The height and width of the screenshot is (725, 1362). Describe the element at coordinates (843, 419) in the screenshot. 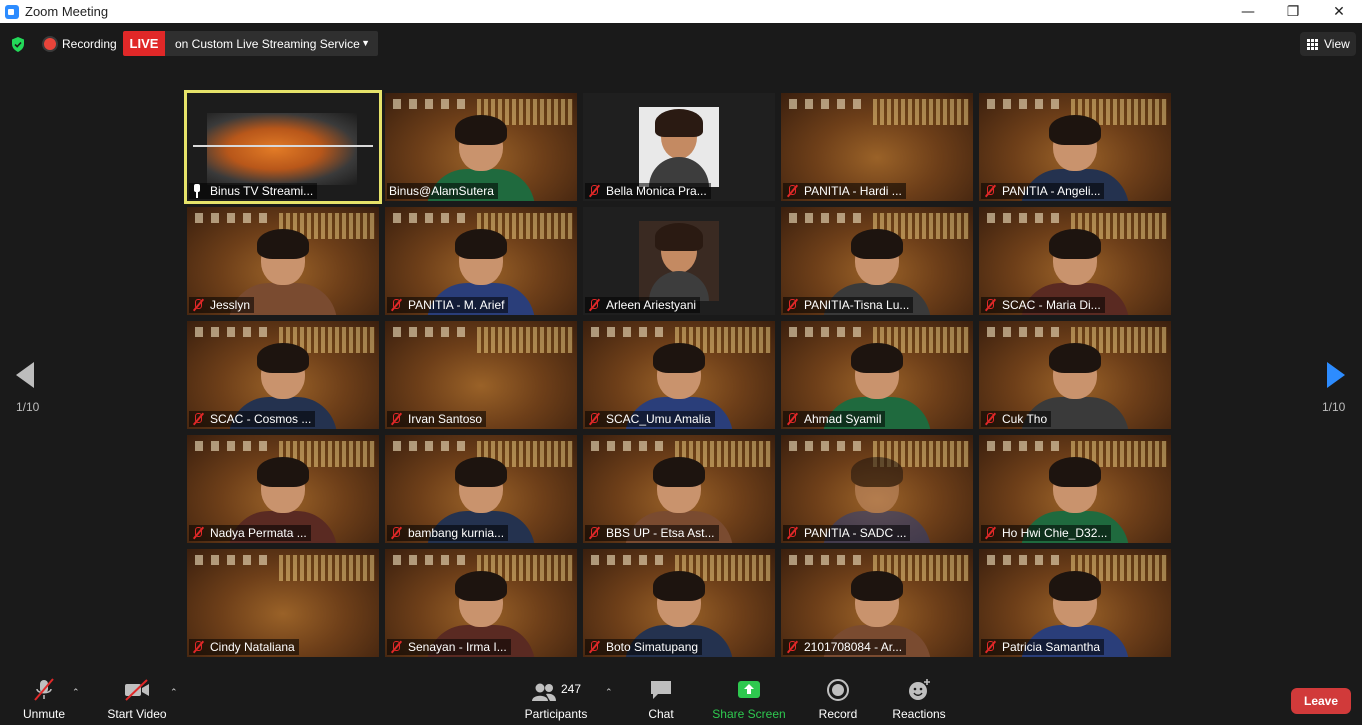

I see `participant-name: Ahmad Syamil` at that location.